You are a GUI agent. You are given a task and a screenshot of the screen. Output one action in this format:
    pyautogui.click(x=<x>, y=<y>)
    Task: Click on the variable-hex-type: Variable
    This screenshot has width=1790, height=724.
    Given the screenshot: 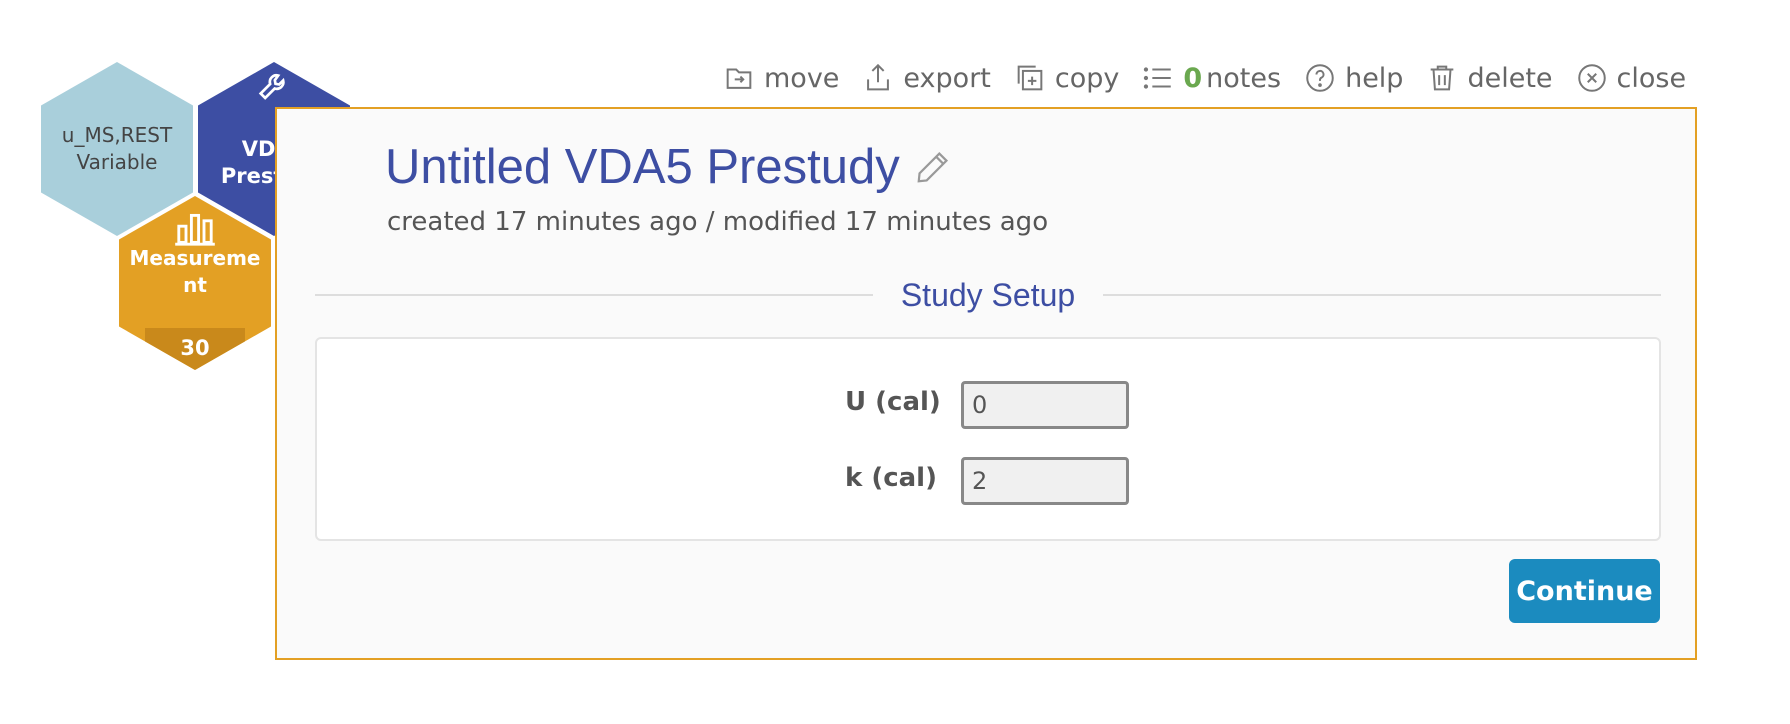 What is the action you would take?
    pyautogui.click(x=117, y=162)
    